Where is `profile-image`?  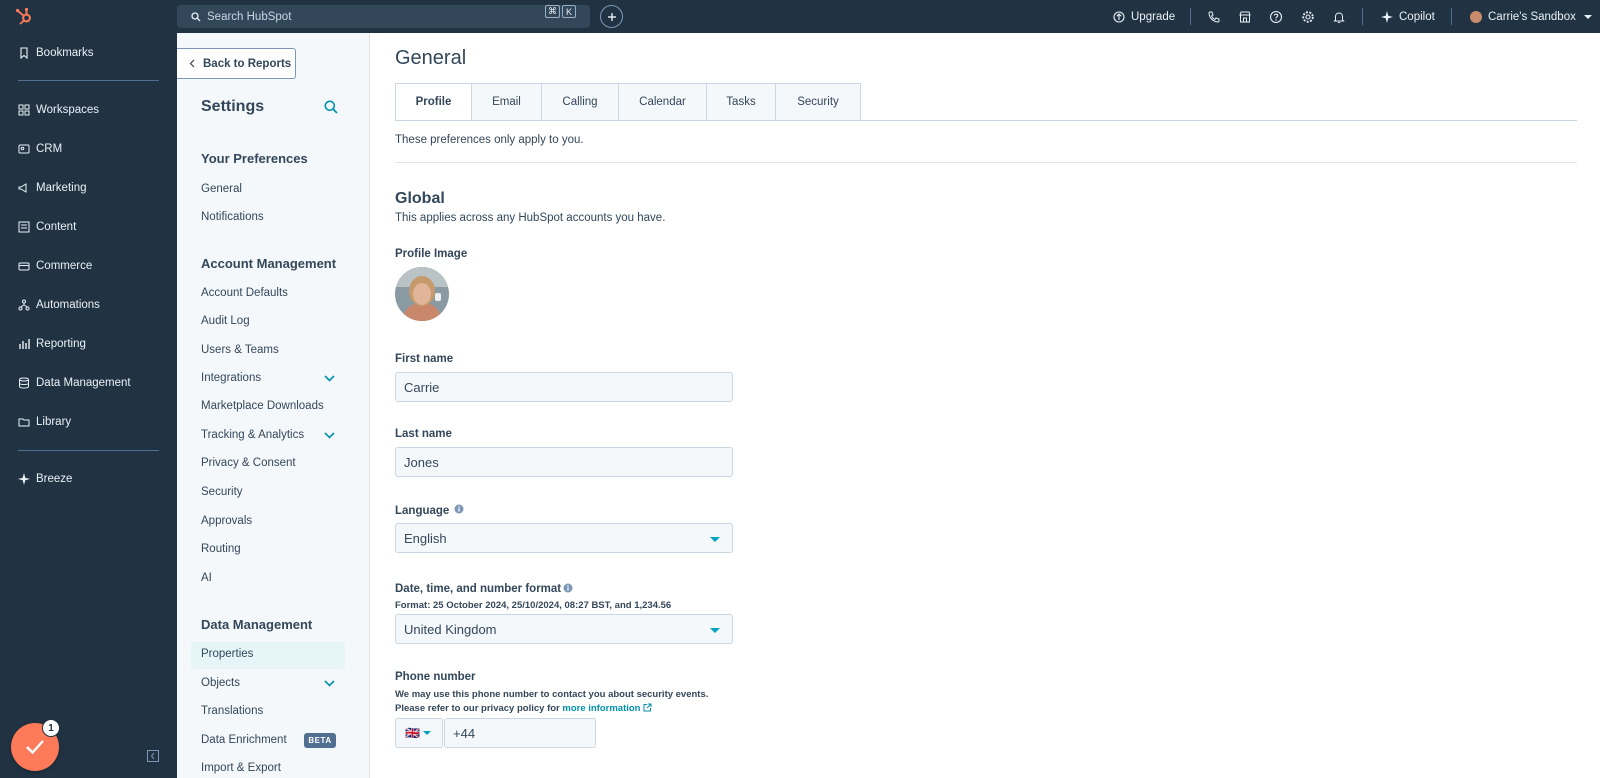
profile-image is located at coordinates (422, 294).